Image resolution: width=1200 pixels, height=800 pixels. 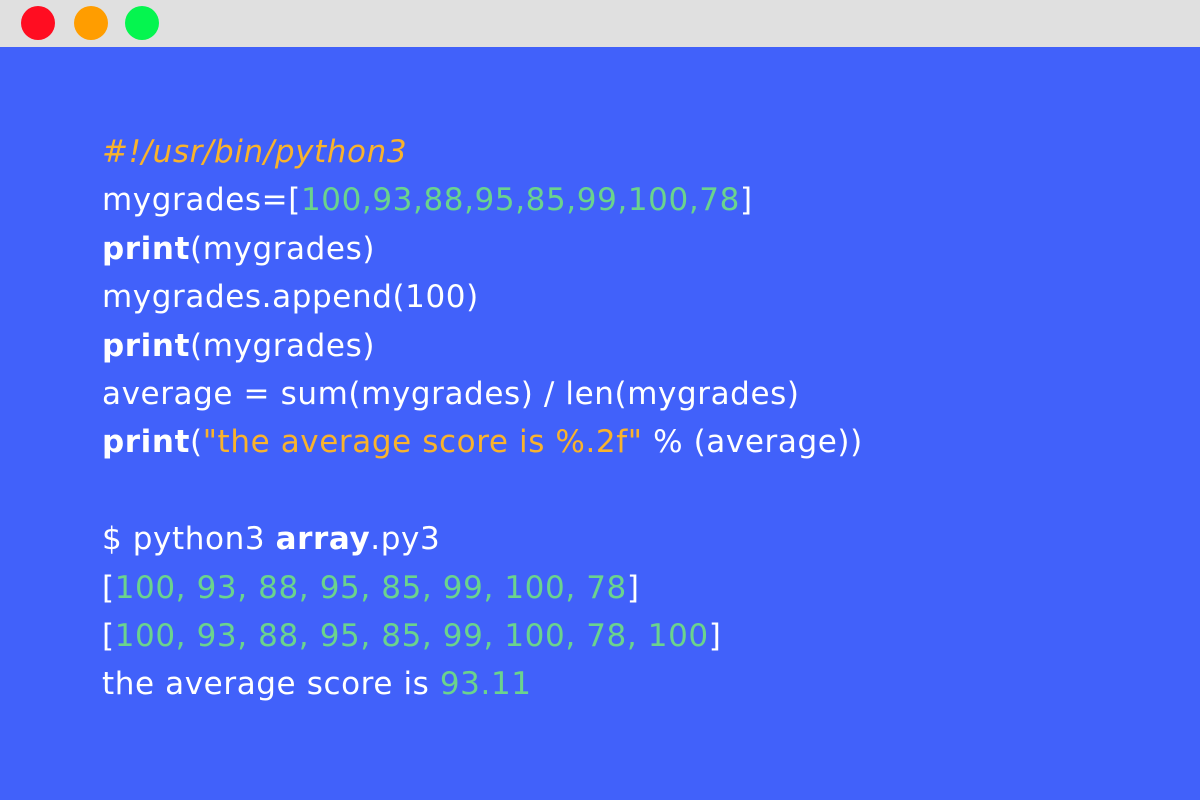 I want to click on code-token-plain: mygrades=[, so click(x=201, y=200).